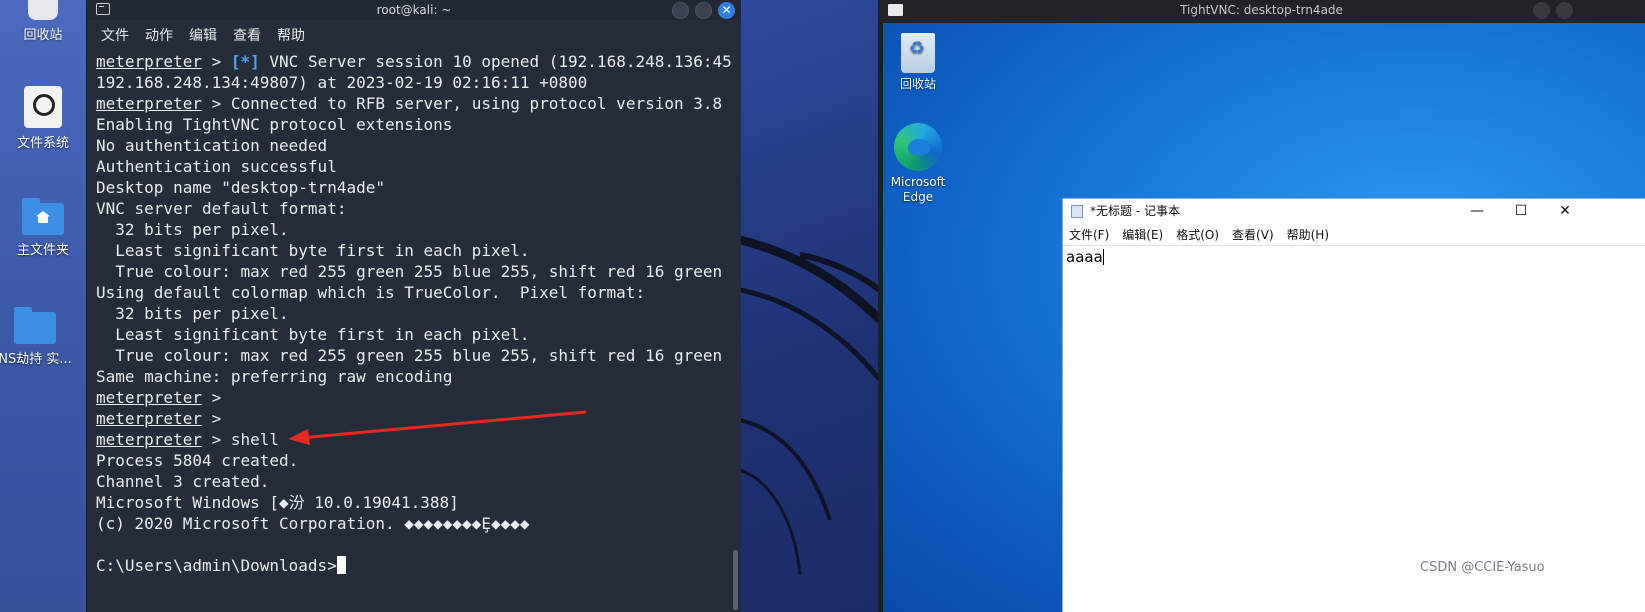 Image resolution: width=1645 pixels, height=612 pixels. What do you see at coordinates (1103, 257) in the screenshot?
I see `text-caret` at bounding box center [1103, 257].